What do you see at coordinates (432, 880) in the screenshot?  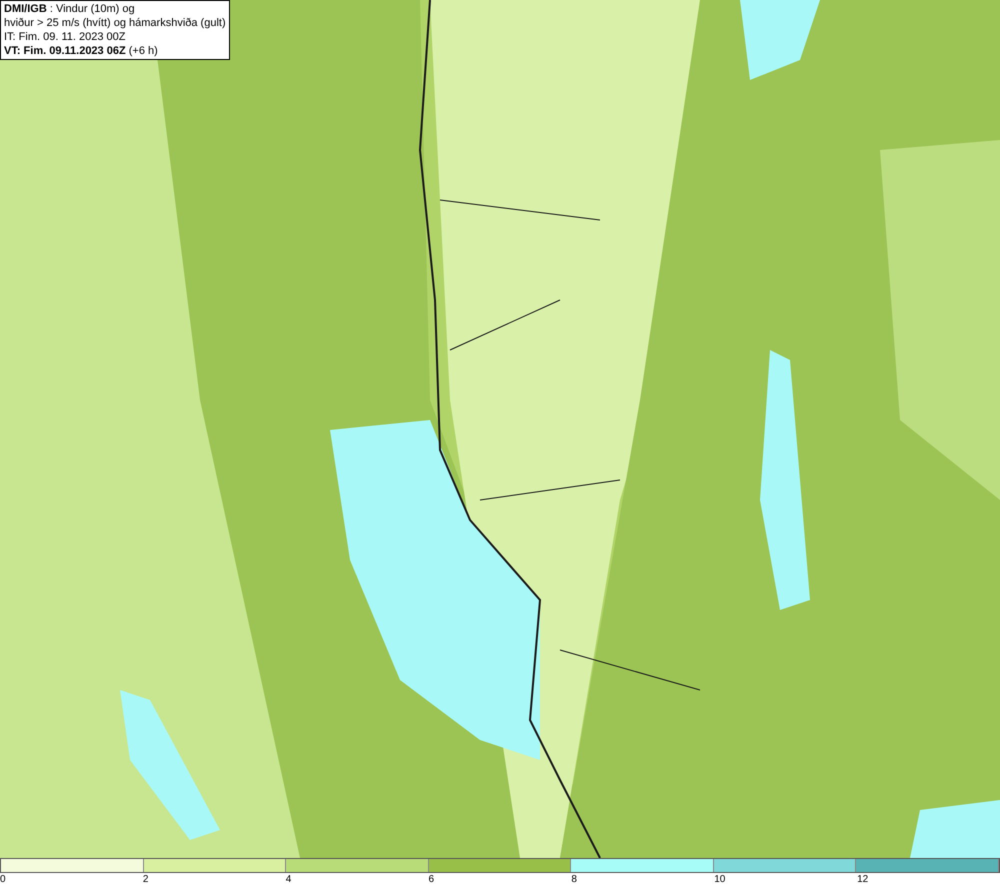 I see `scale-tick-label: 6` at bounding box center [432, 880].